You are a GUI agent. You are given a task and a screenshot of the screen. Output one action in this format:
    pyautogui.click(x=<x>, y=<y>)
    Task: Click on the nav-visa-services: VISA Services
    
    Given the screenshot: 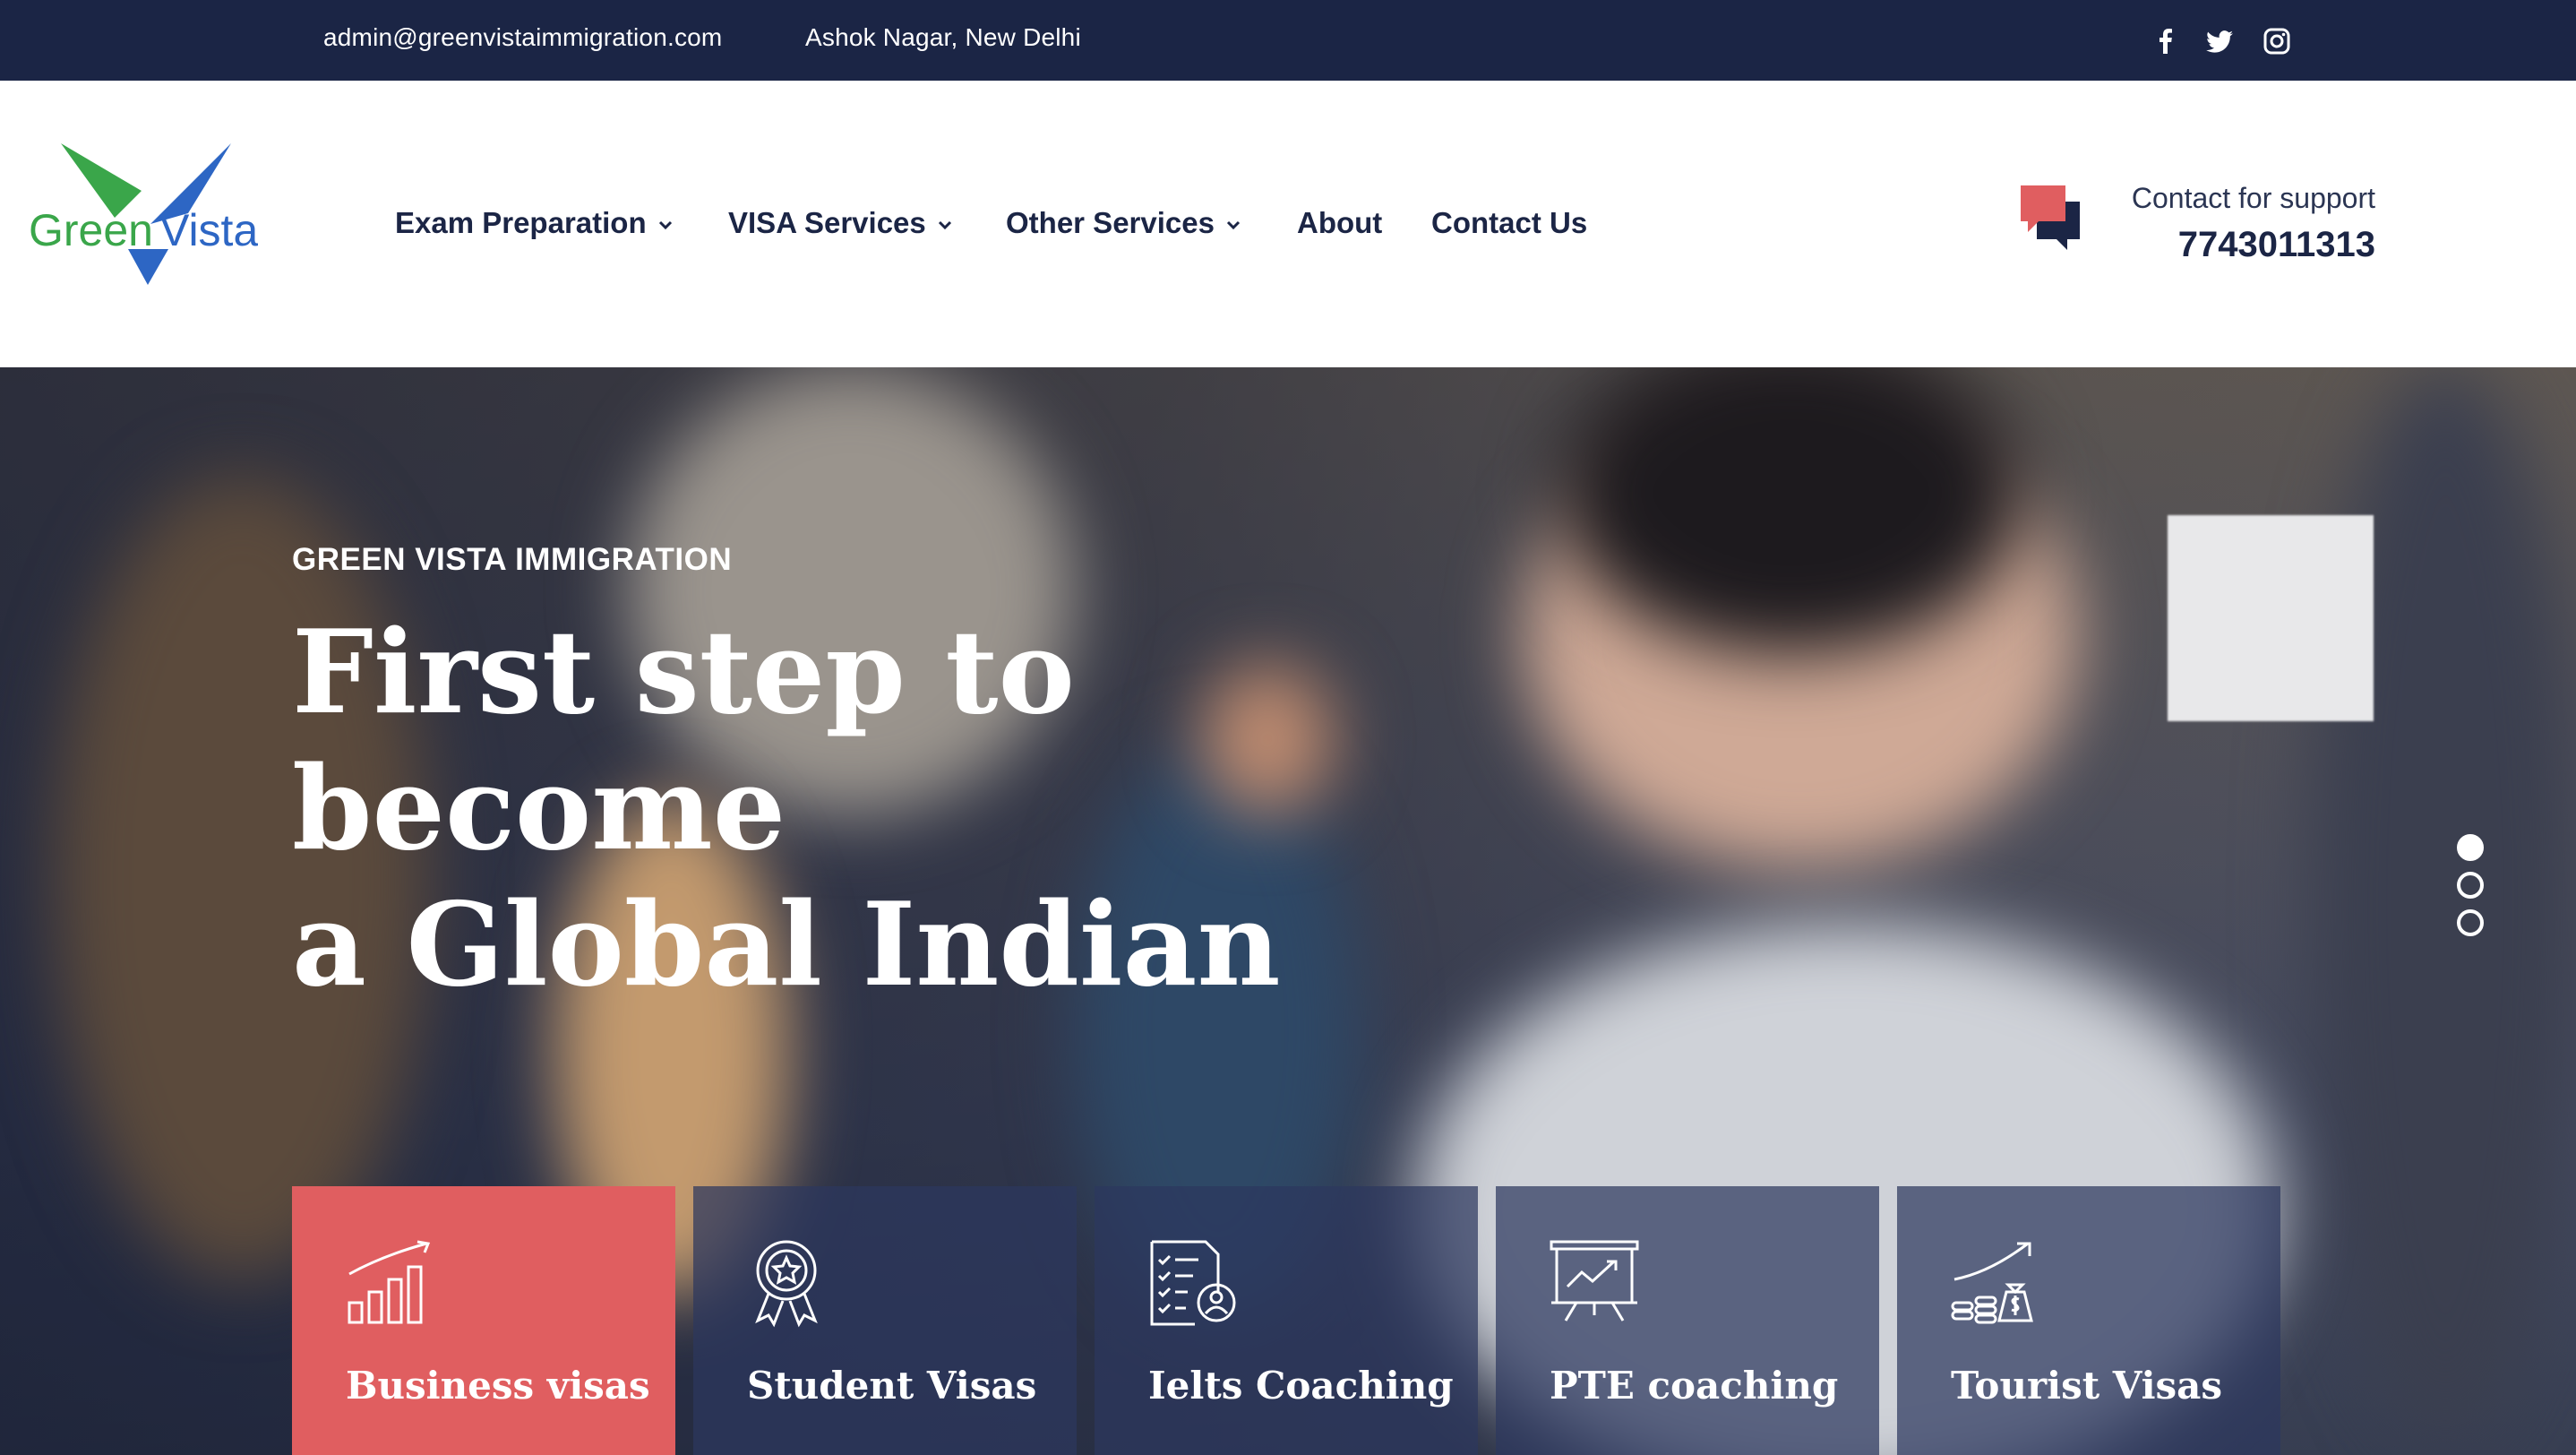 What is the action you would take?
    pyautogui.click(x=841, y=223)
    